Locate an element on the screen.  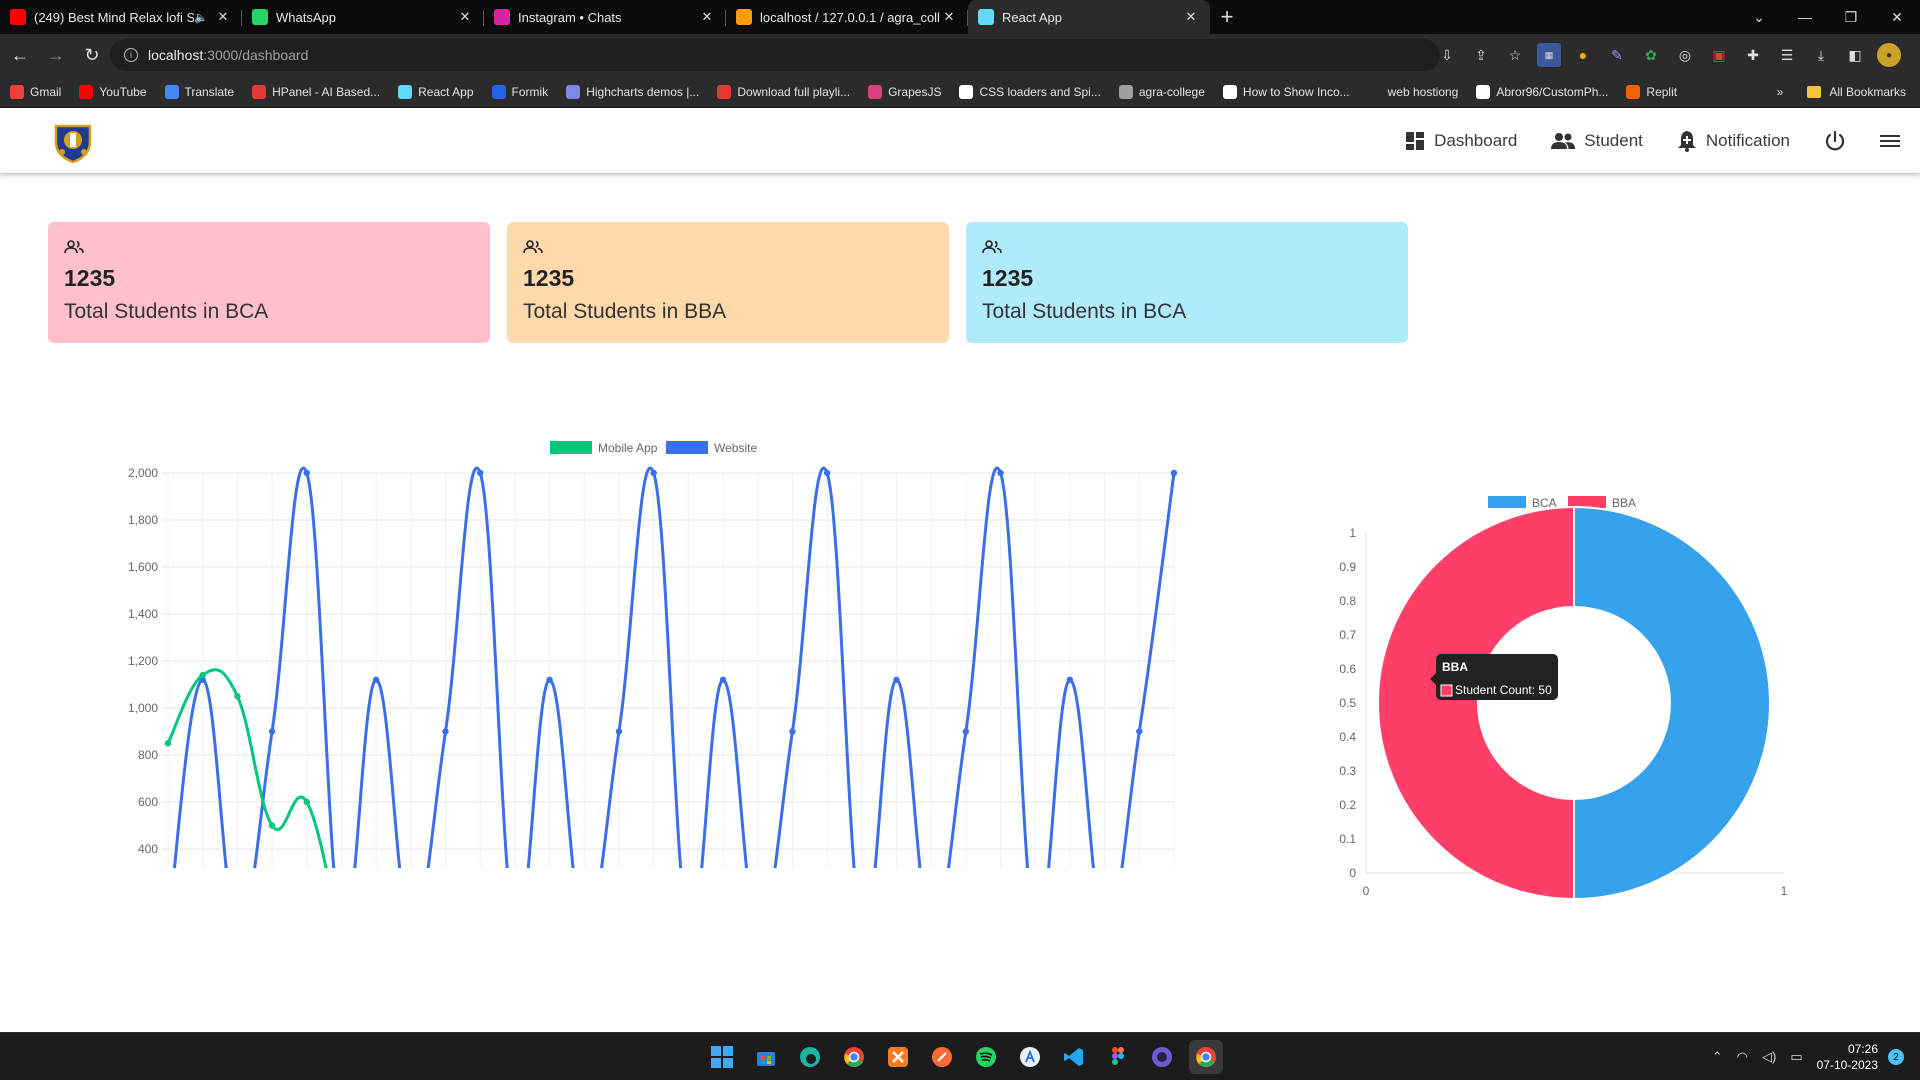
clock: 07:26 07-10-2023 is located at coordinates (1847, 1057).